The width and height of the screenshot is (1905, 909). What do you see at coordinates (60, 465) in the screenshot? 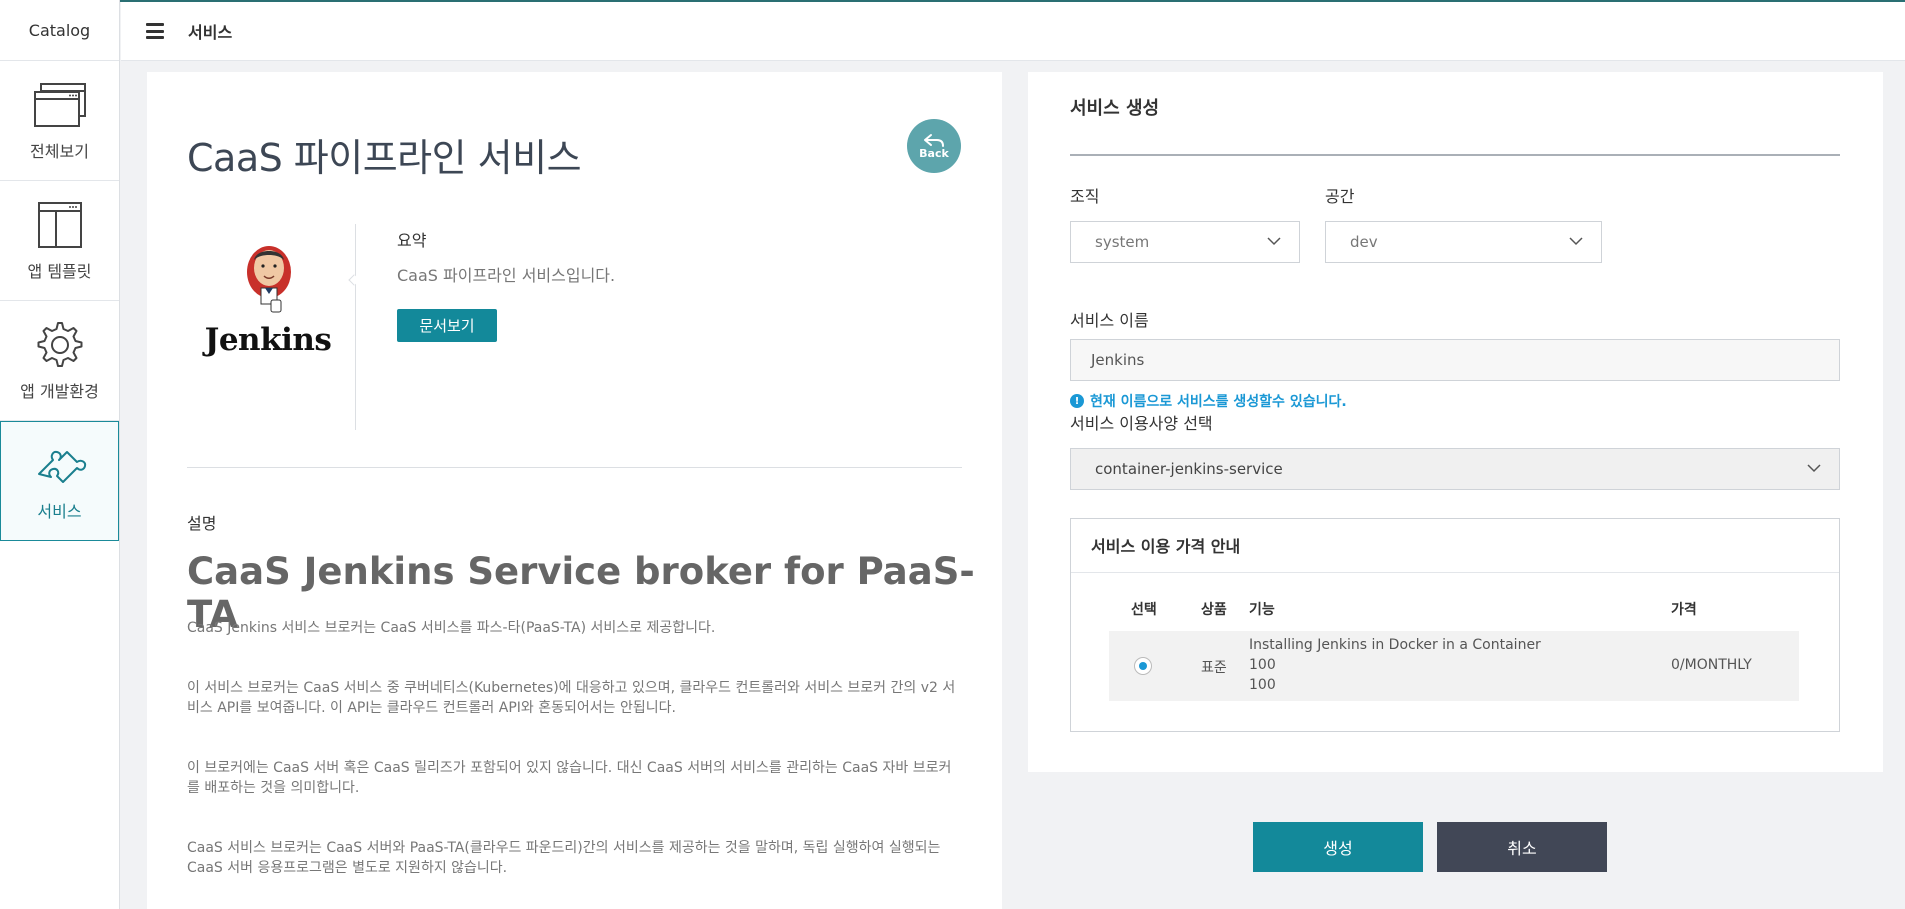
I see `puzzle-icon` at bounding box center [60, 465].